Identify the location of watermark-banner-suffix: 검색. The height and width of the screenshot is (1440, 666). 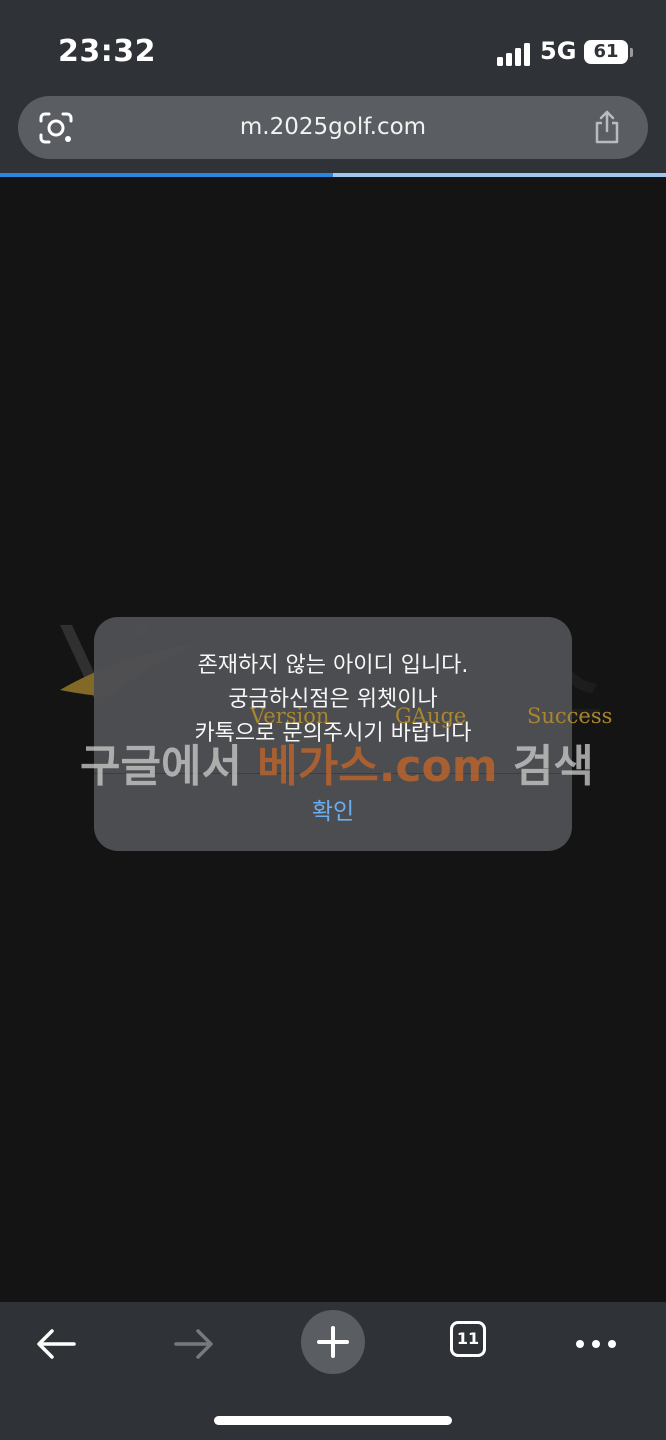
(545, 766).